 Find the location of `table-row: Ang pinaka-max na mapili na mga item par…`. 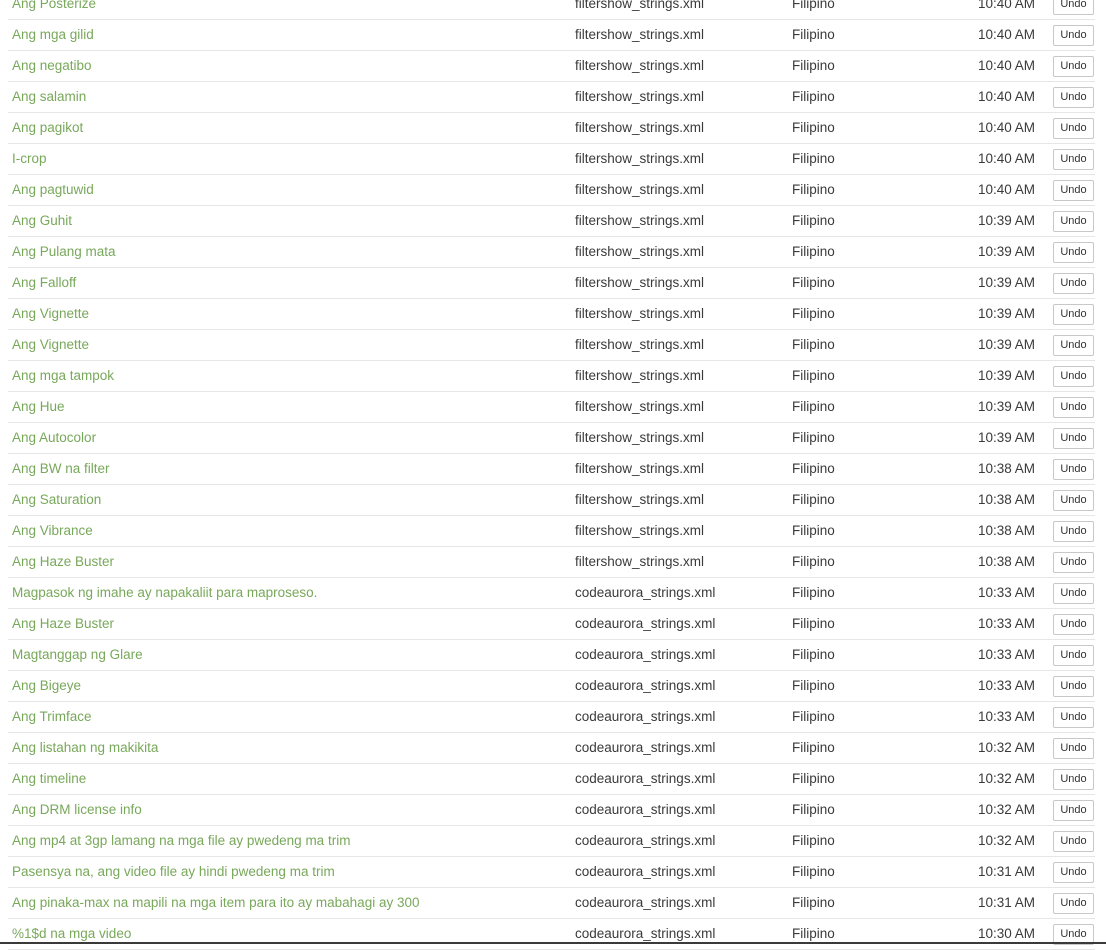

table-row: Ang pinaka-max na mapili na mga item par… is located at coordinates (551, 903).